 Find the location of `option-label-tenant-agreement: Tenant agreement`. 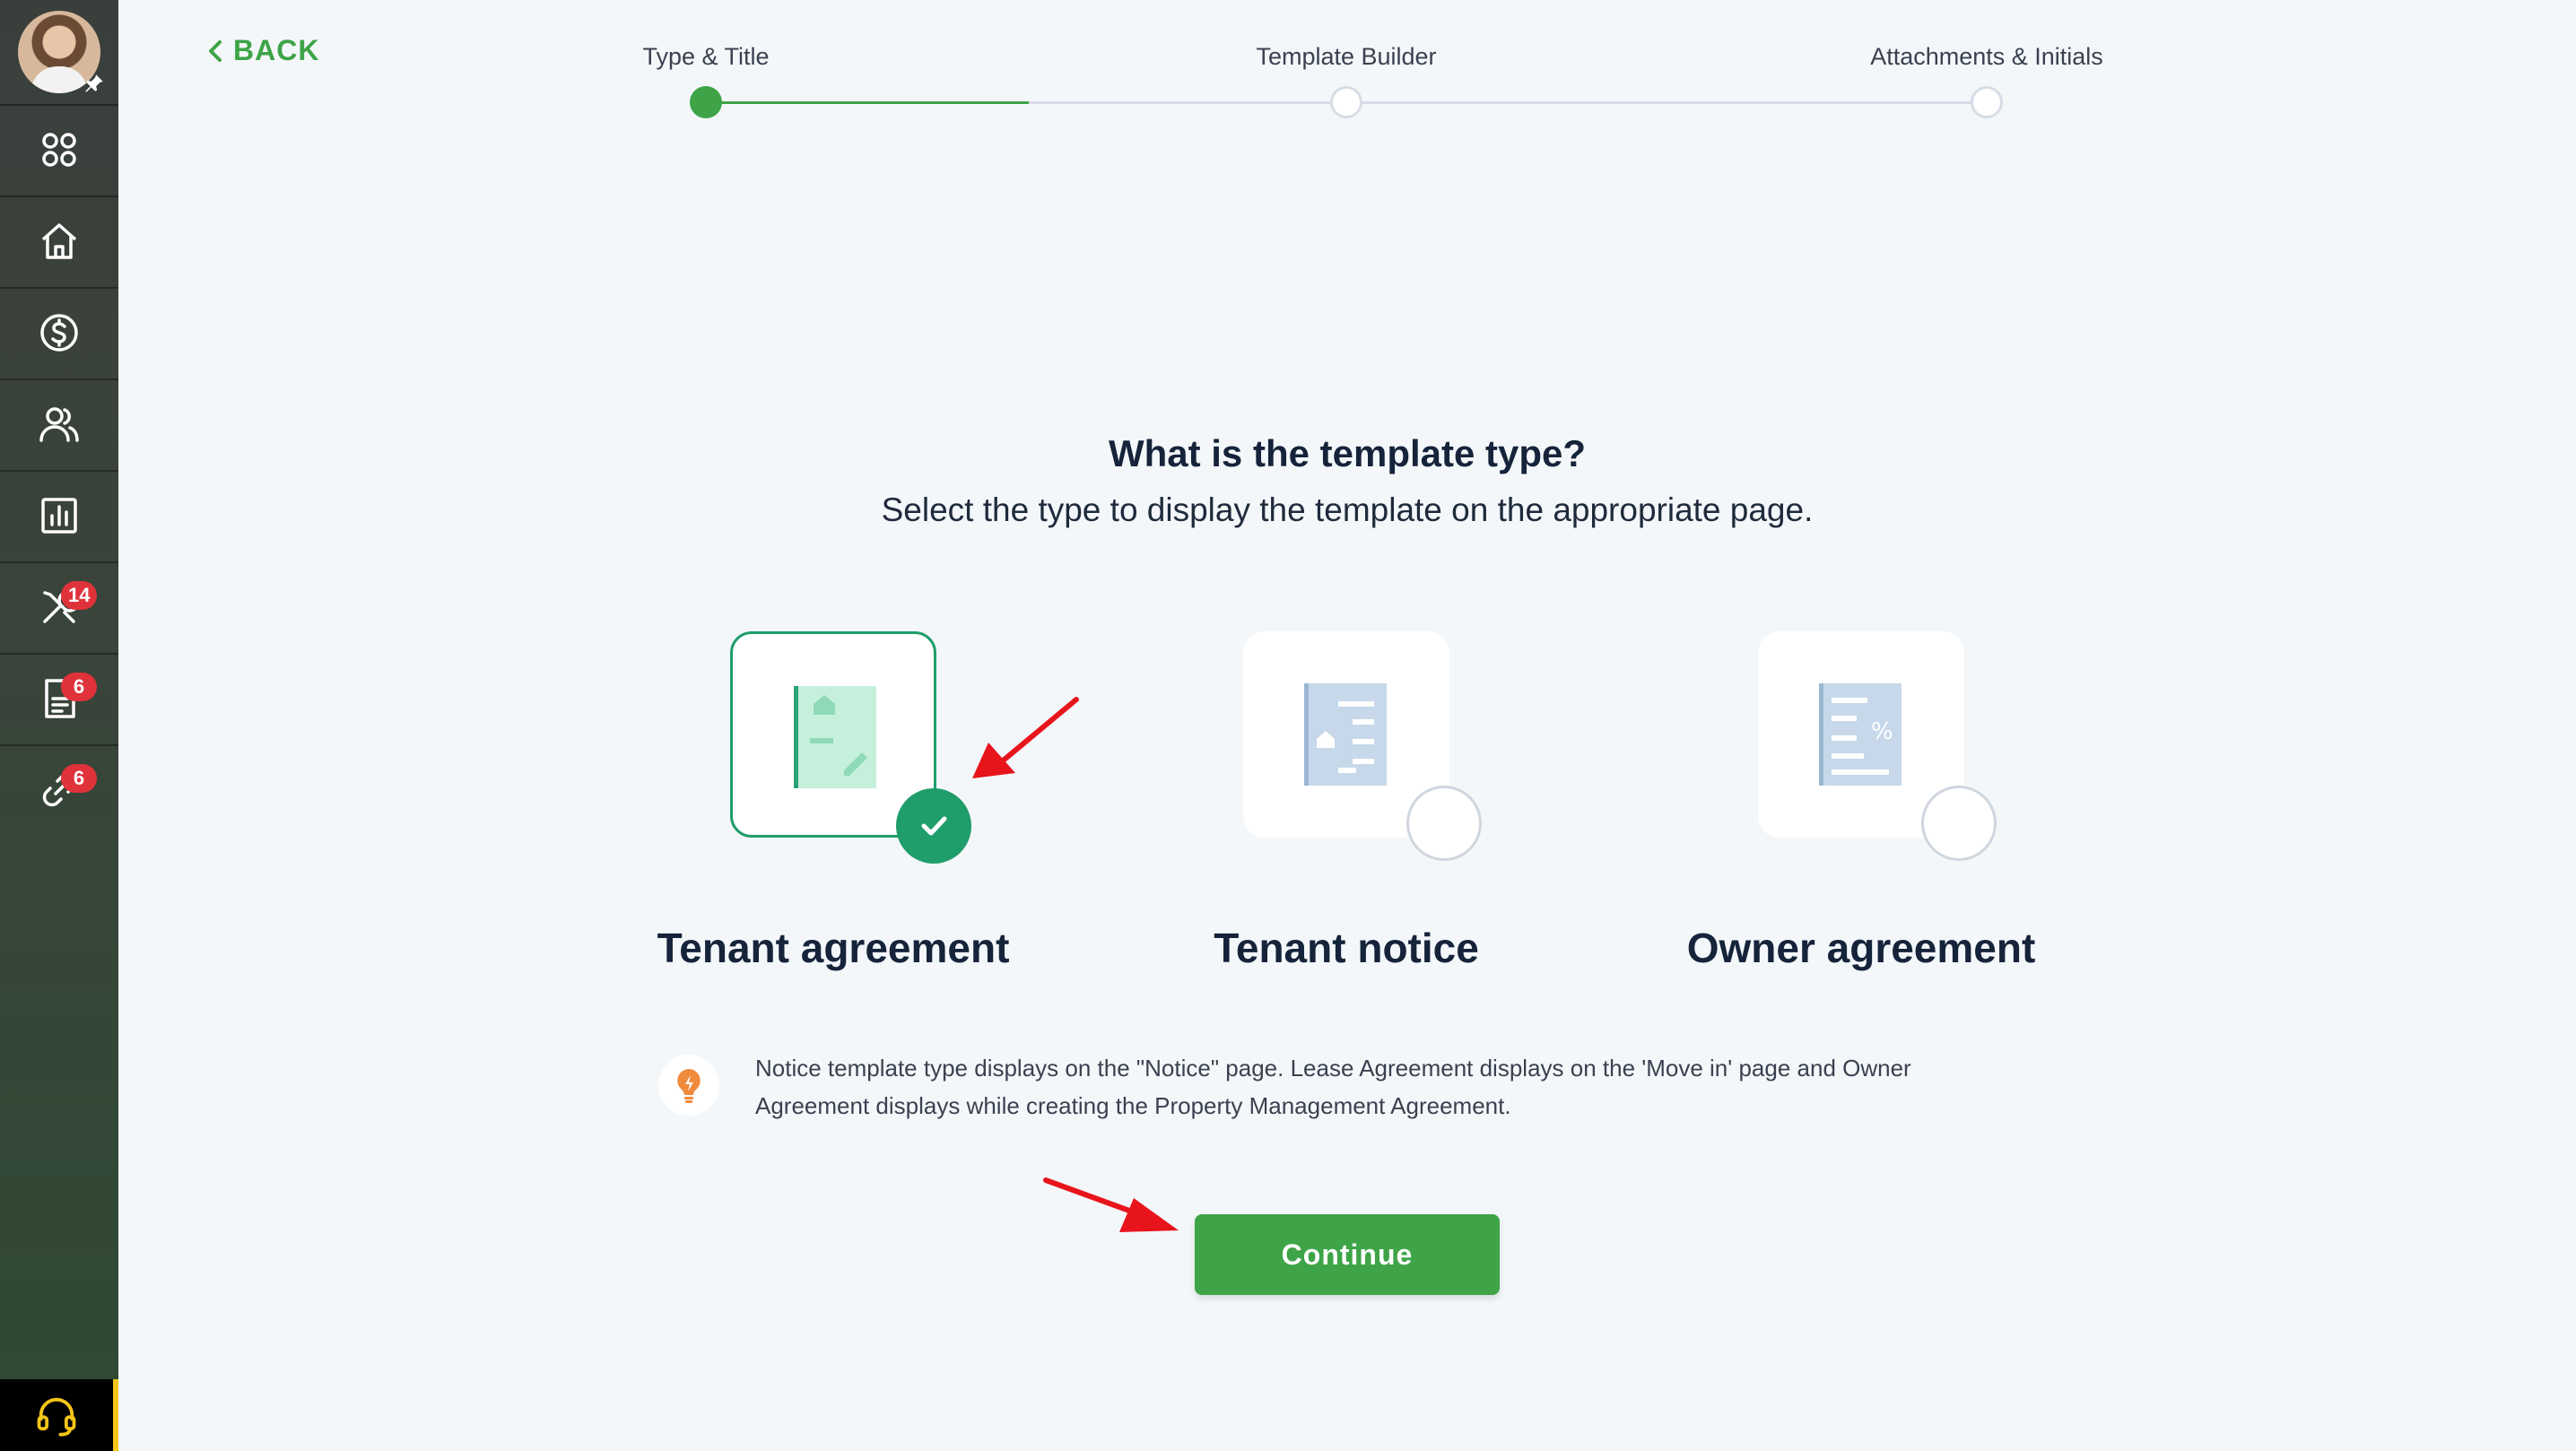

option-label-tenant-agreement: Tenant agreement is located at coordinates (833, 948).